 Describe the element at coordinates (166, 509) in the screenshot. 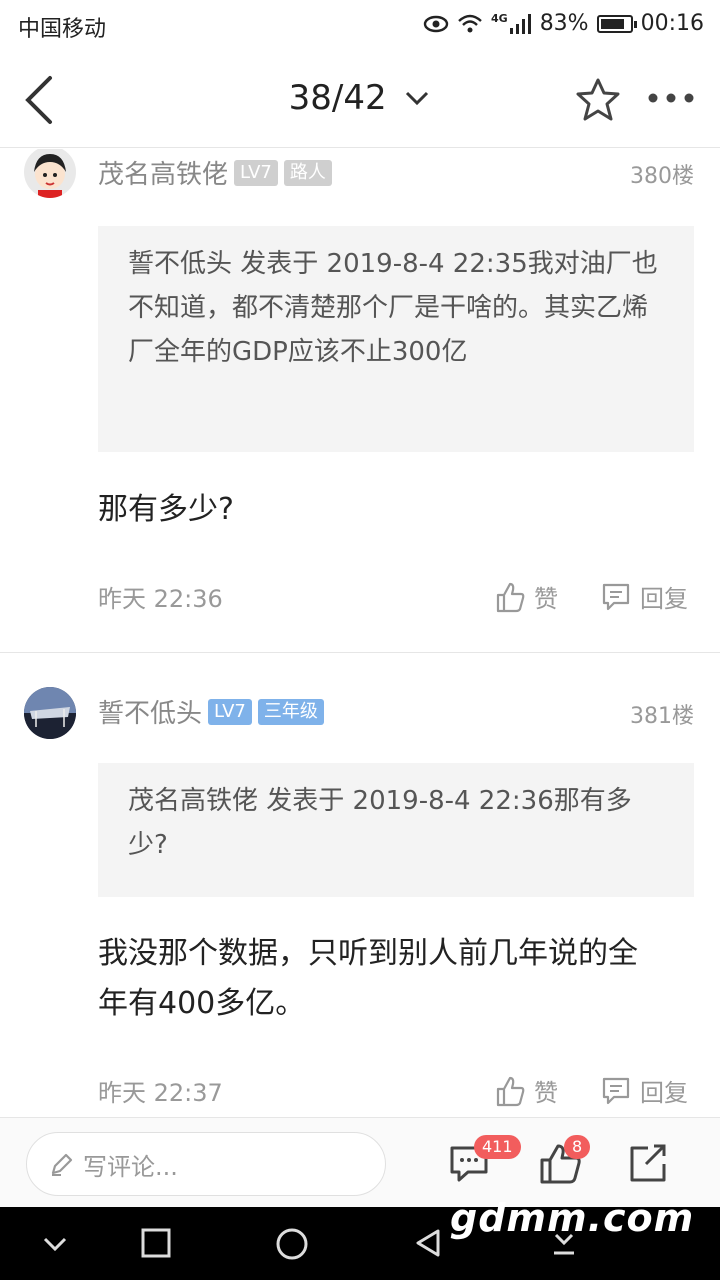

I see `comment-body: 那有多少?` at that location.